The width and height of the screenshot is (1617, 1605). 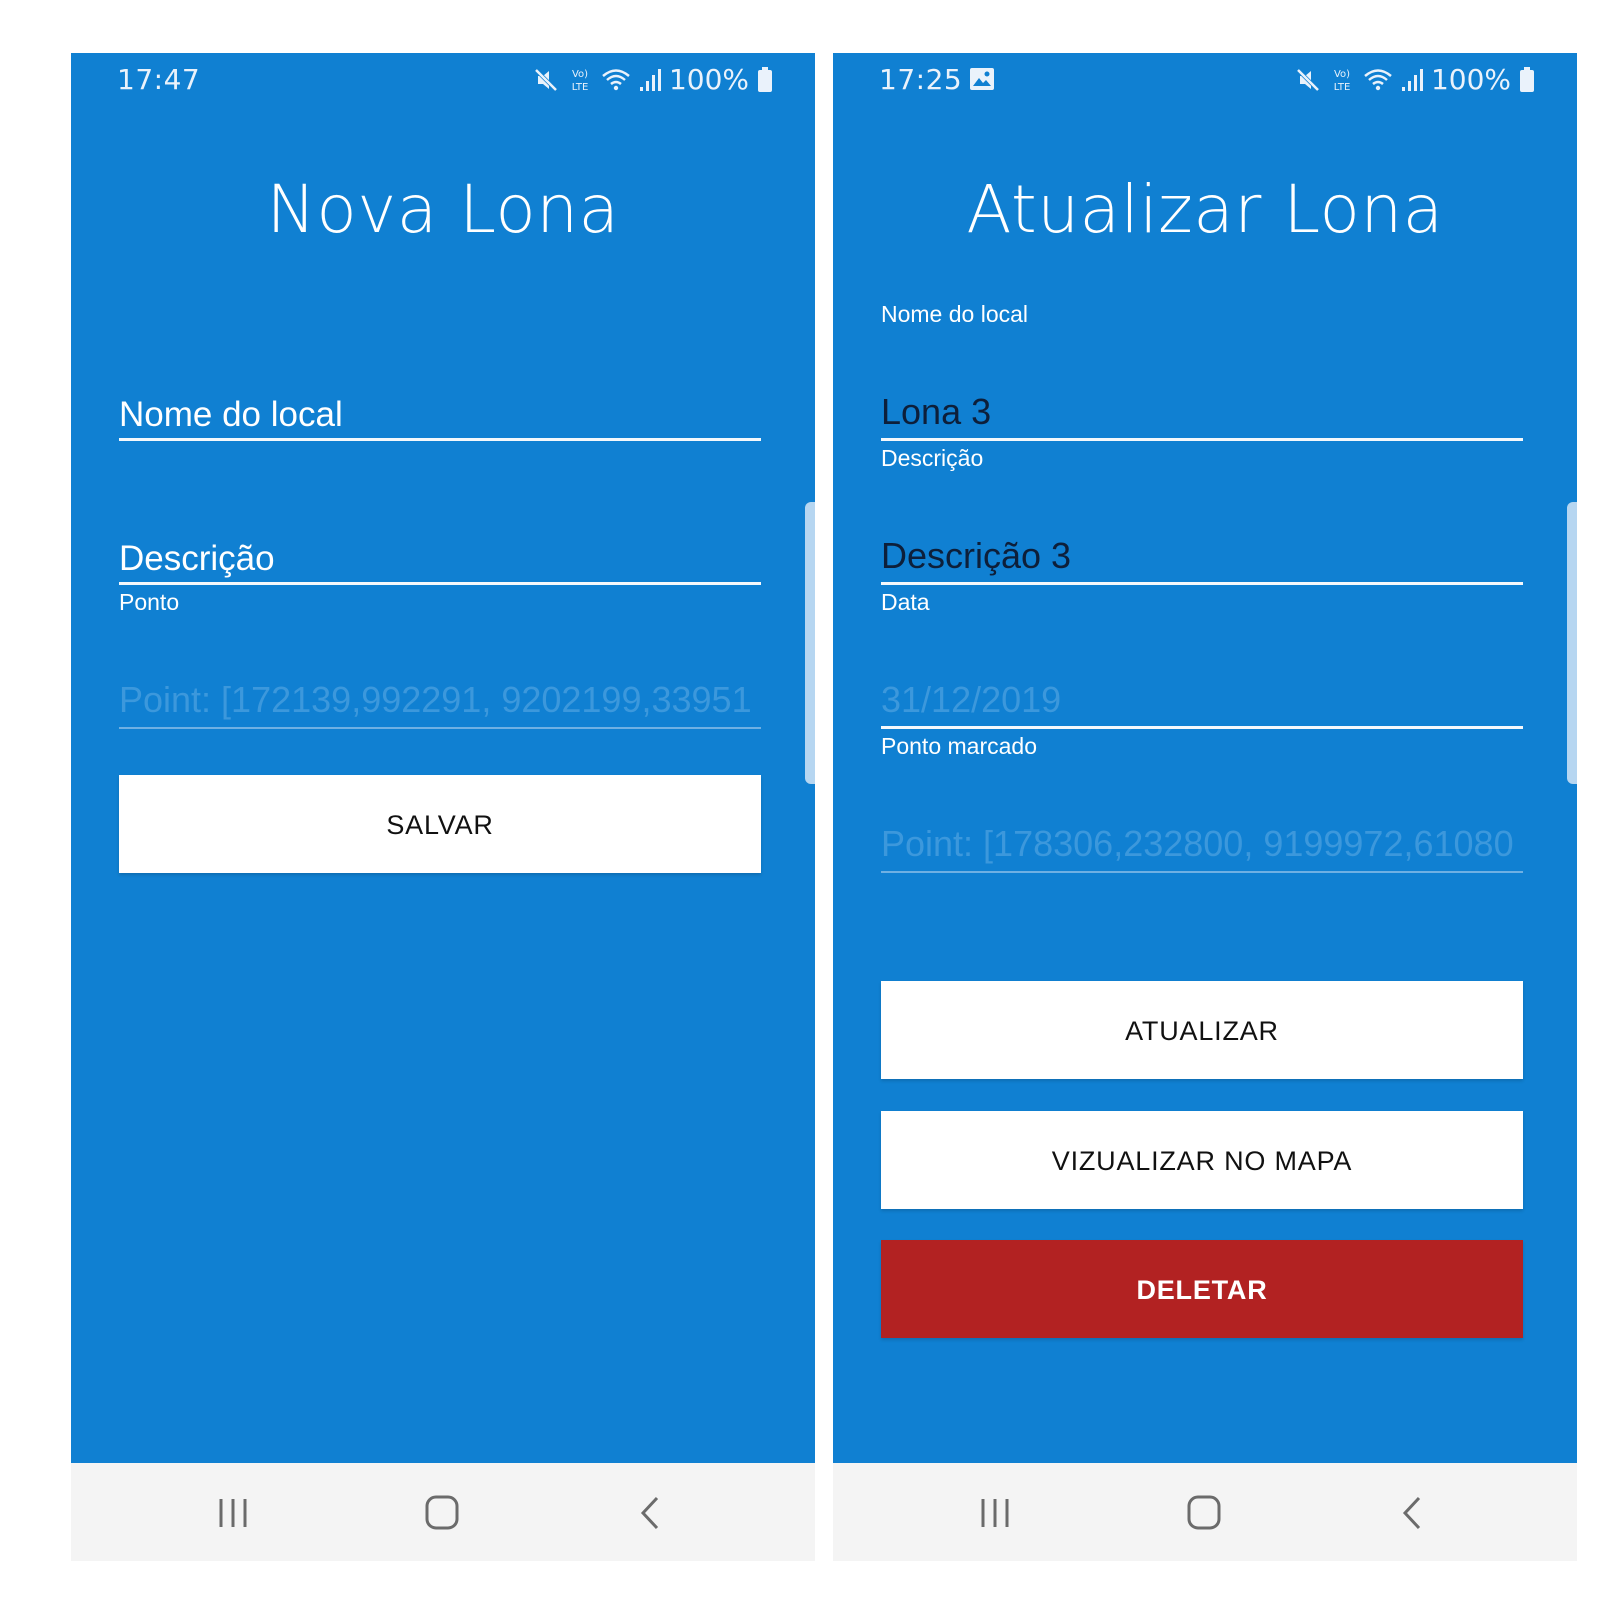 What do you see at coordinates (435, 699) in the screenshot?
I see `ponto-value: Point: [172139,992291, 9202199,33951` at bounding box center [435, 699].